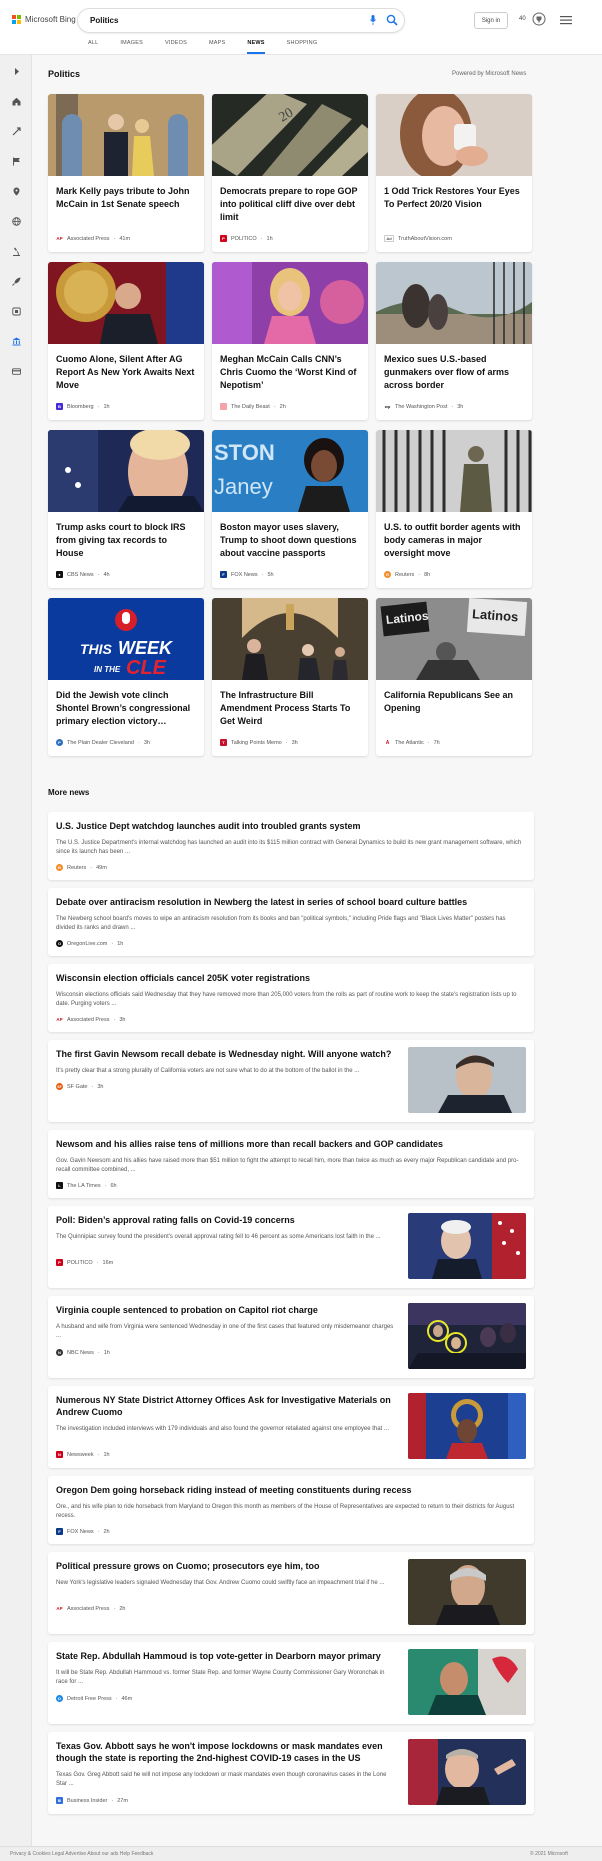  I want to click on sidebar-item-world, so click(16, 221).